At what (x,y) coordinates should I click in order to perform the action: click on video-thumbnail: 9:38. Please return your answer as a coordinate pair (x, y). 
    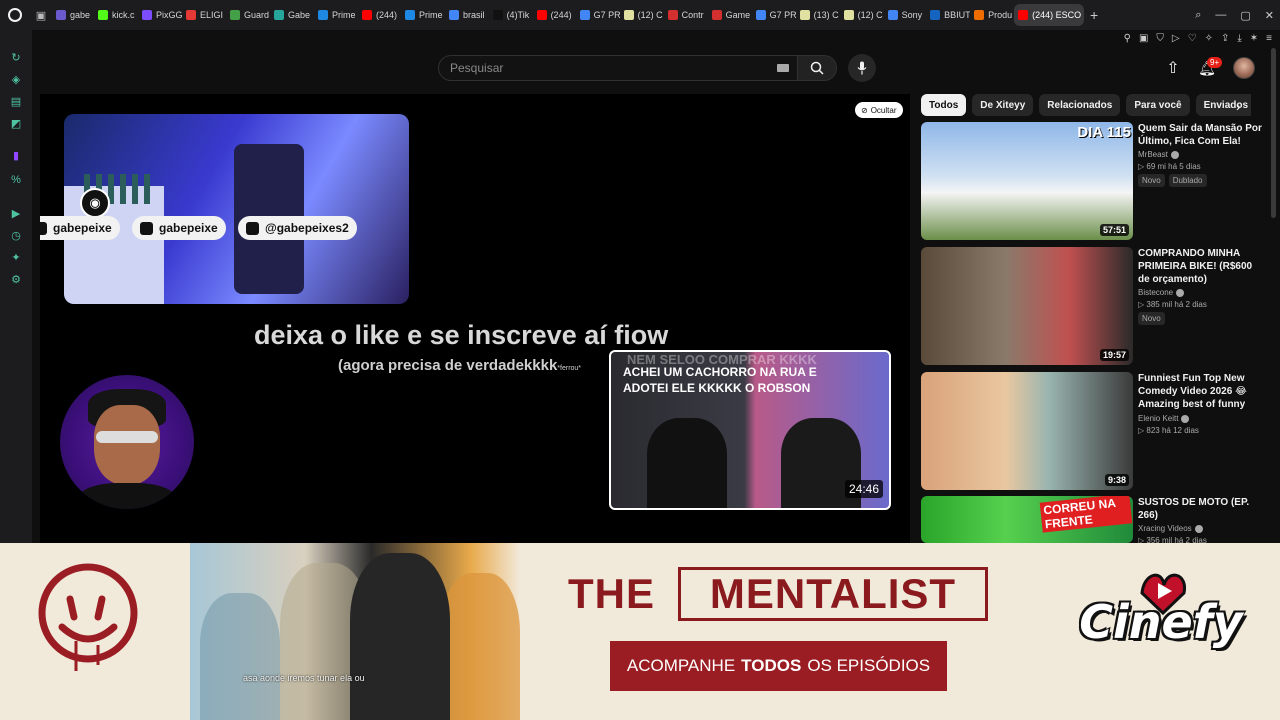
    Looking at the image, I should click on (1027, 431).